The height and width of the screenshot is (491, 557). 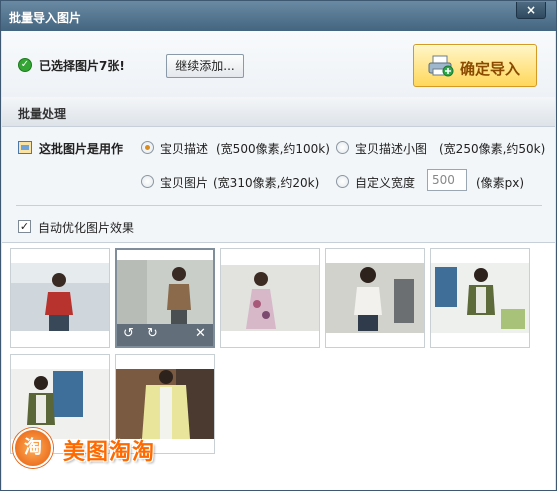 I want to click on watermark-badge: 淘, so click(x=33, y=448).